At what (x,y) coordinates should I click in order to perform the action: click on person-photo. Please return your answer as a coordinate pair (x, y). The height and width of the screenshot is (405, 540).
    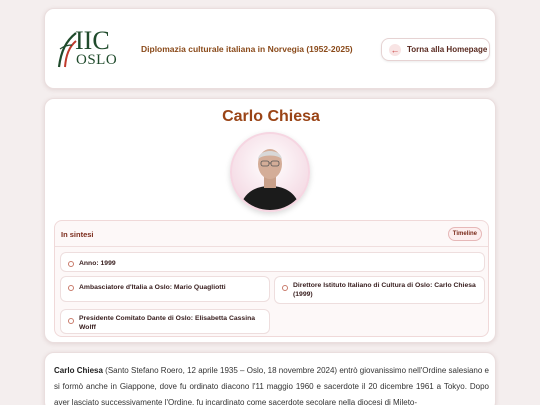
    Looking at the image, I should click on (270, 172).